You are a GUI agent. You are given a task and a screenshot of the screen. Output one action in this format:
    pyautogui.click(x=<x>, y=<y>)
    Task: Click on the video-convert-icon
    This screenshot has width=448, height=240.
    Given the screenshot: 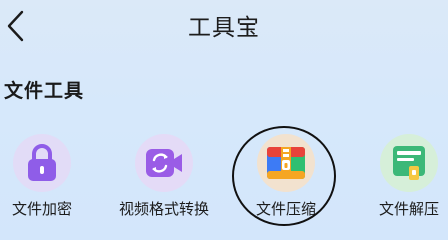 What is the action you would take?
    pyautogui.click(x=164, y=163)
    